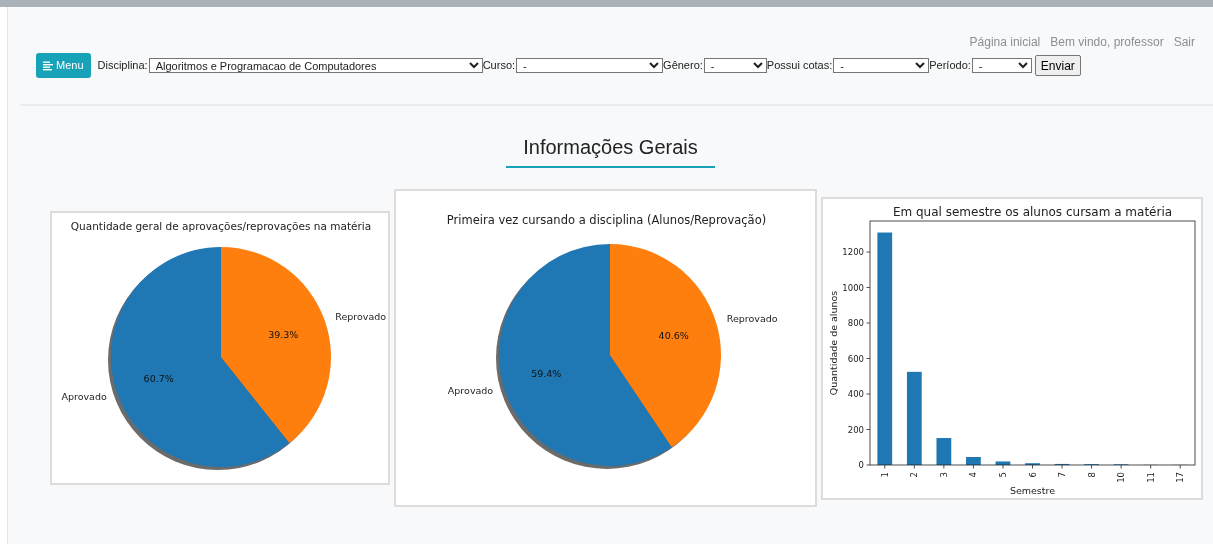  What do you see at coordinates (158, 378) in the screenshot?
I see `percent-label: 60.7%` at bounding box center [158, 378].